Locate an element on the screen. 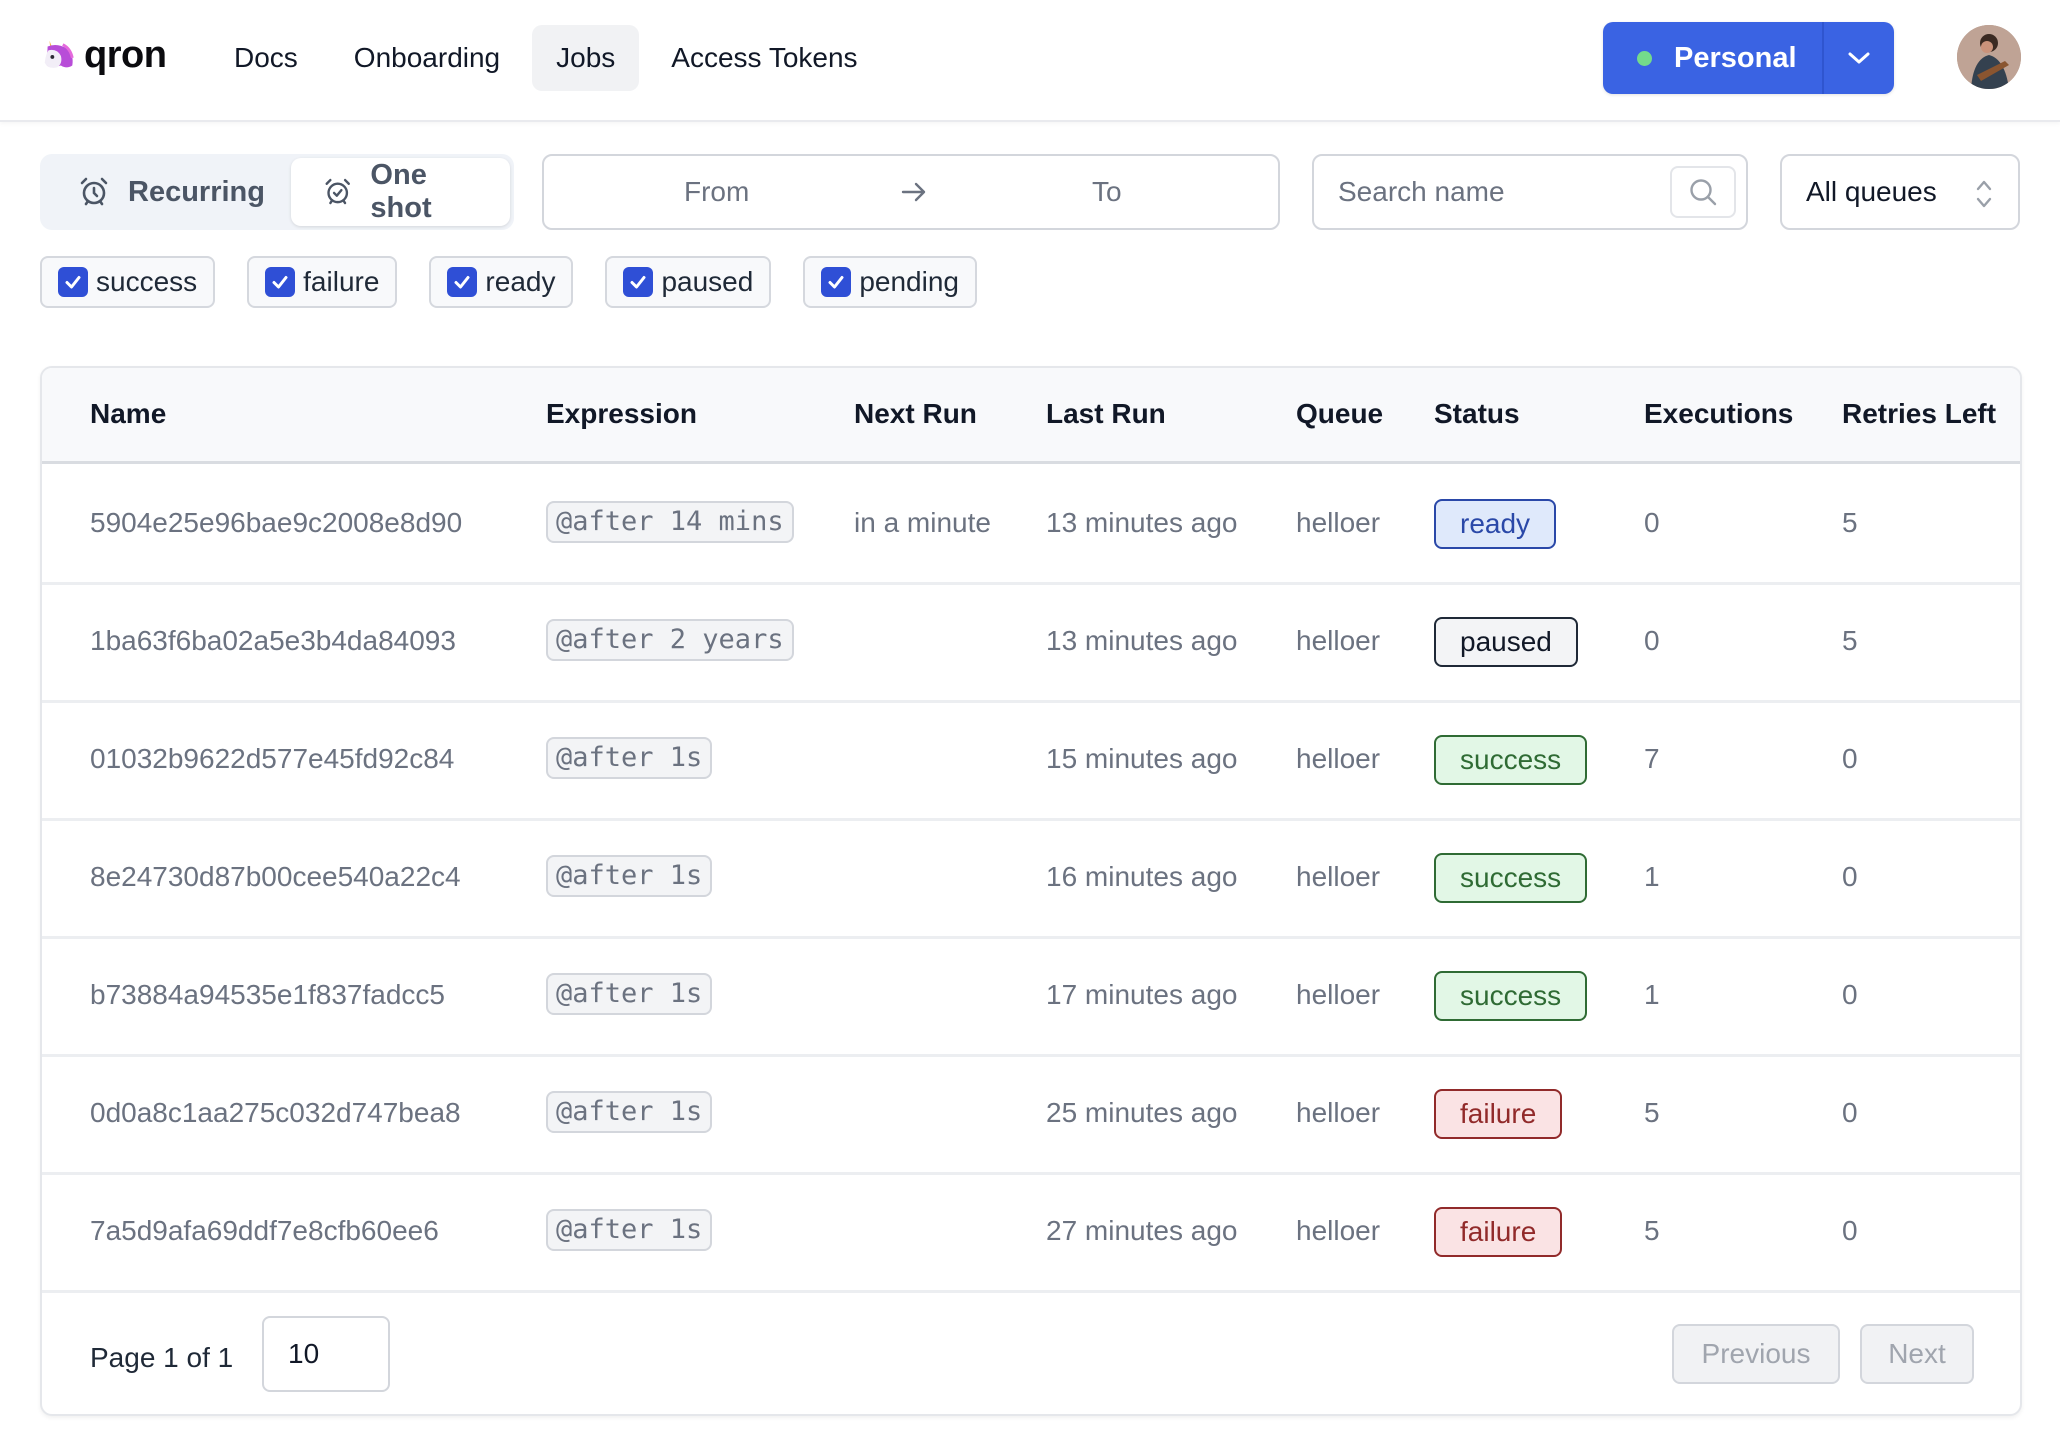  status-filter-ready: ready is located at coordinates (501, 282).